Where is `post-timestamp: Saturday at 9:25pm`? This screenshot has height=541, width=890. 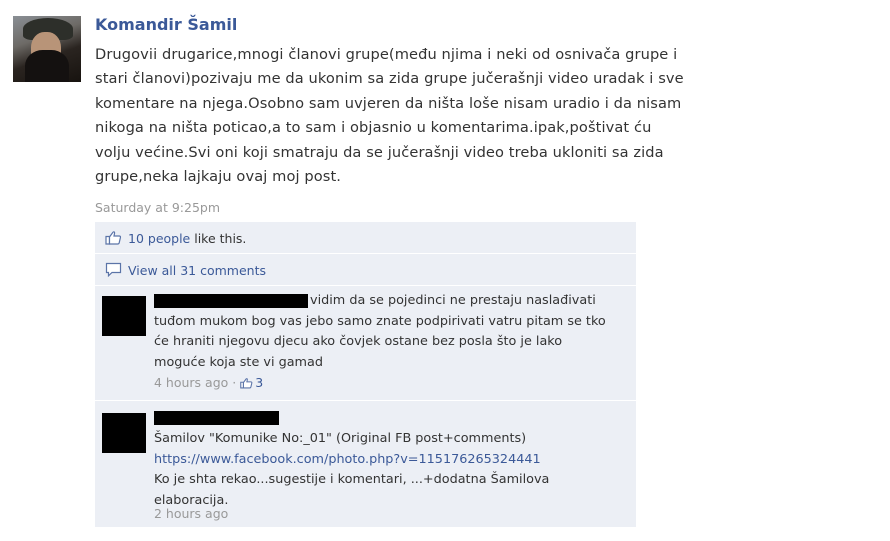
post-timestamp: Saturday at 9:25pm is located at coordinates (157, 207).